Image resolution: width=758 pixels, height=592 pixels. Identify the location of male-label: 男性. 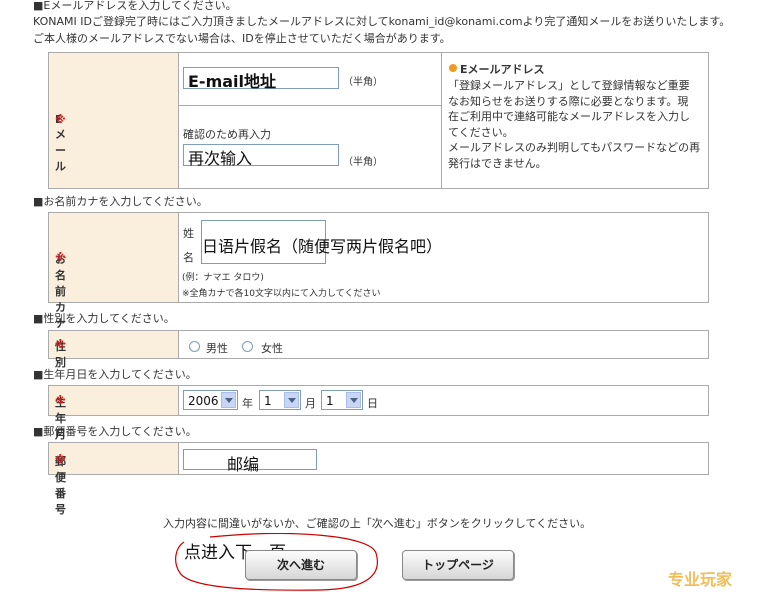
(217, 348).